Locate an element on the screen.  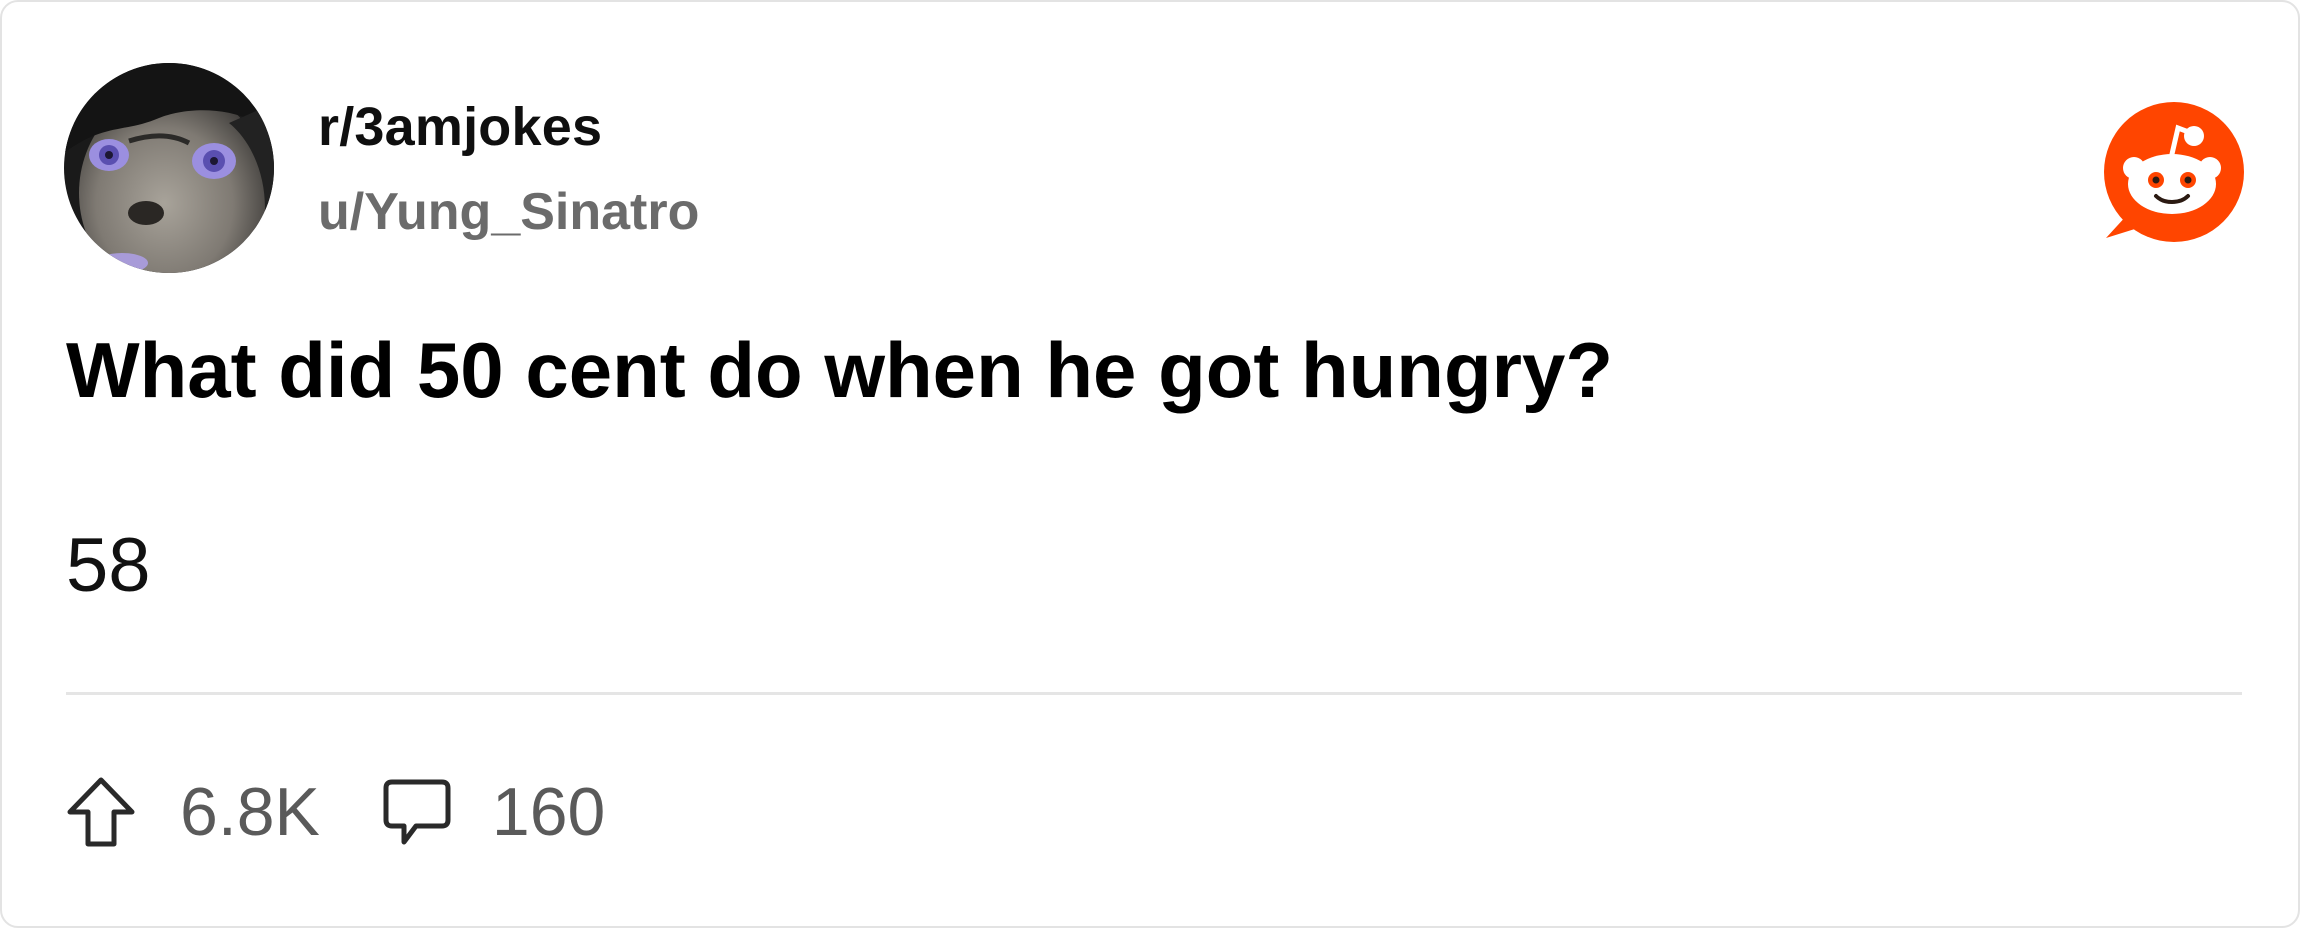
divider is located at coordinates (1154, 693).